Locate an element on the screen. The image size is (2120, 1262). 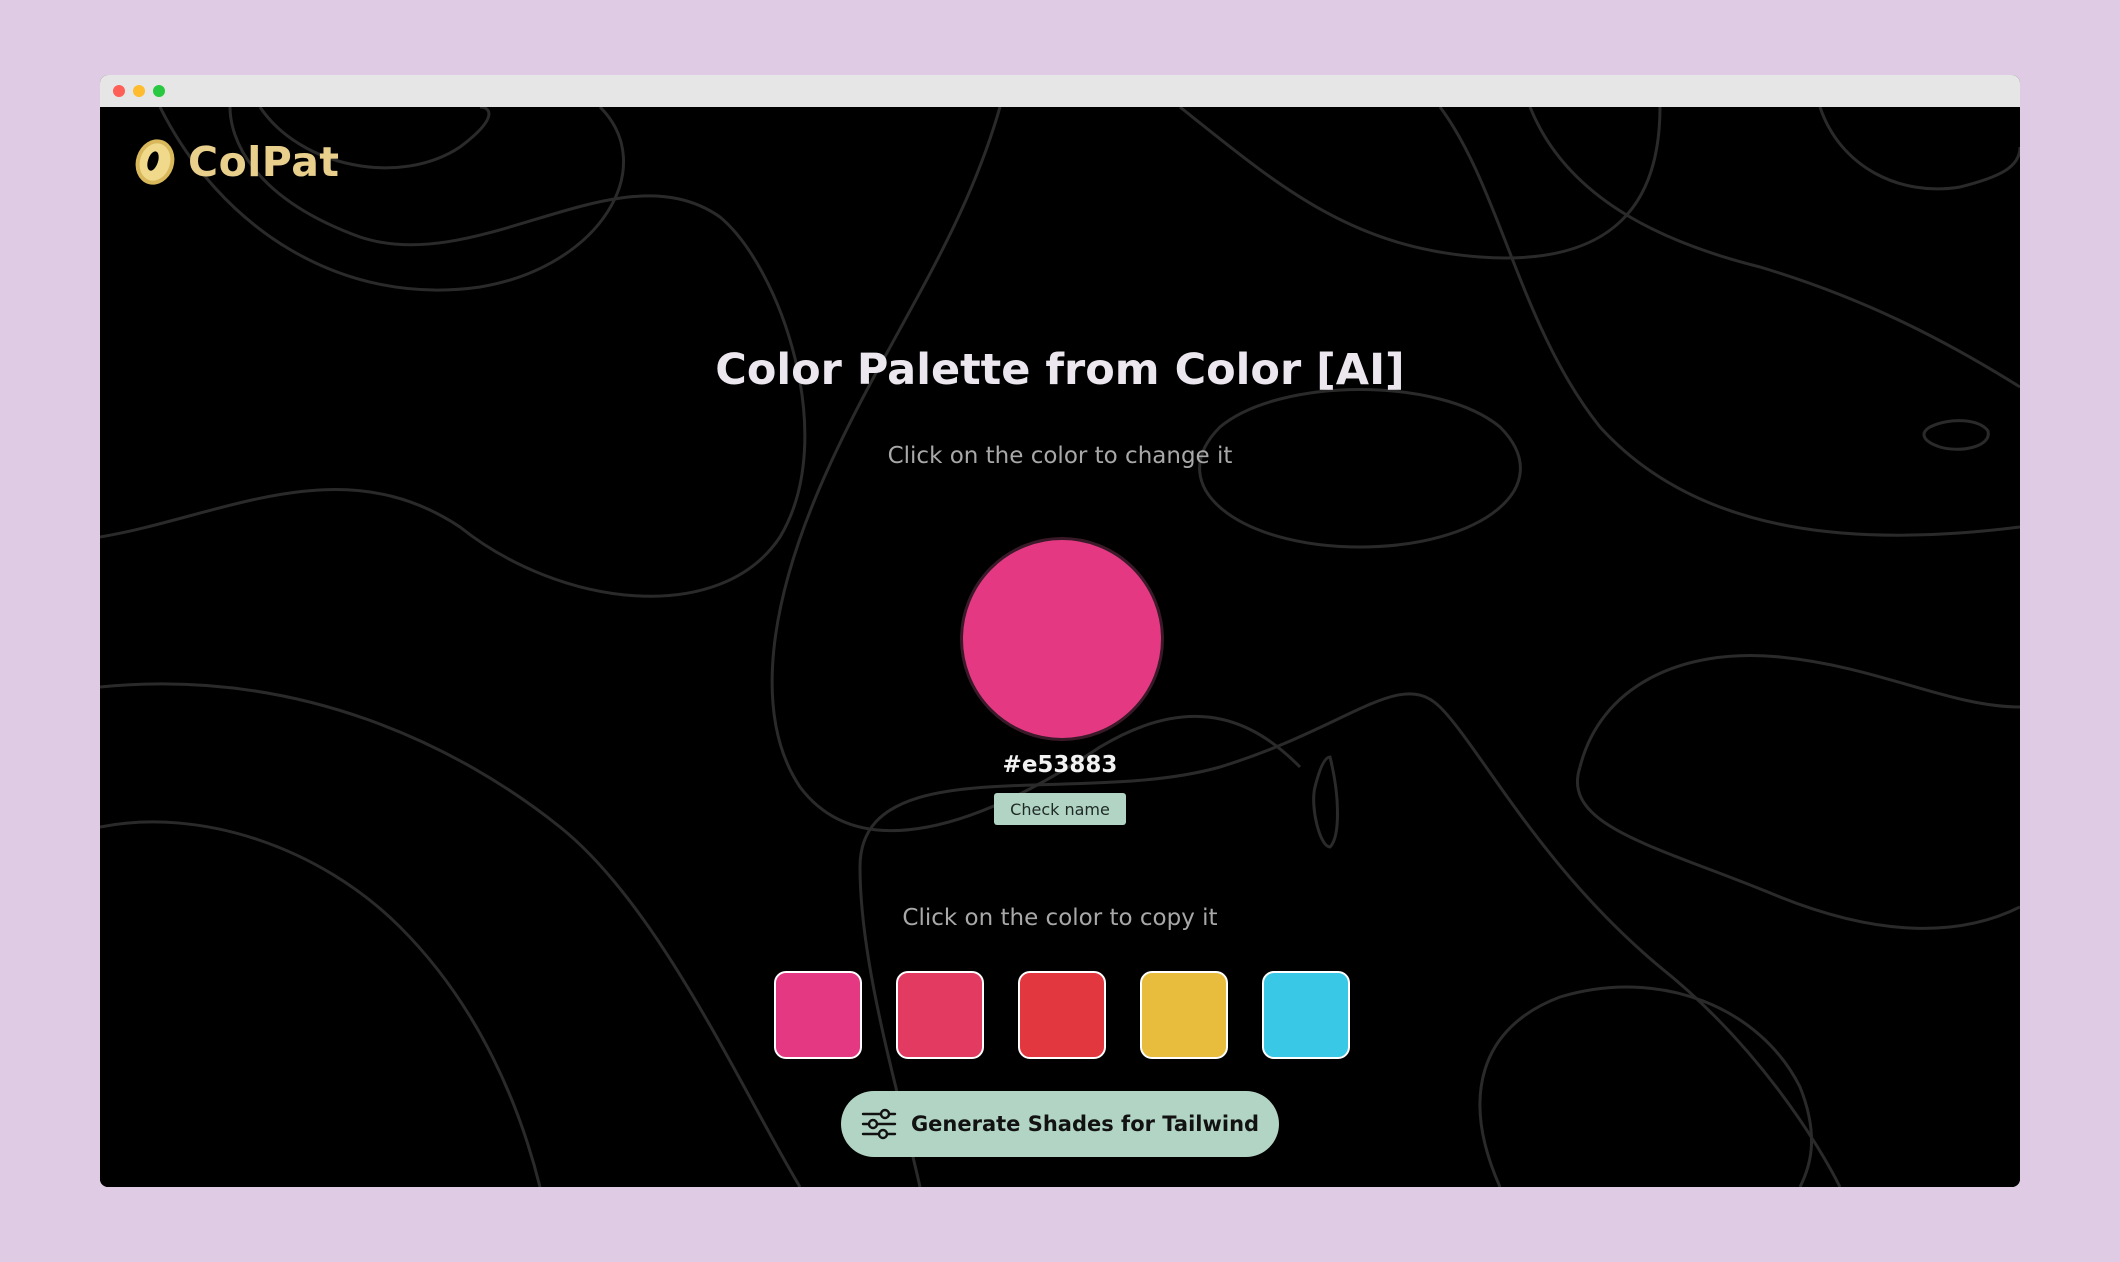
app-logo: ColPat is located at coordinates (236, 162).